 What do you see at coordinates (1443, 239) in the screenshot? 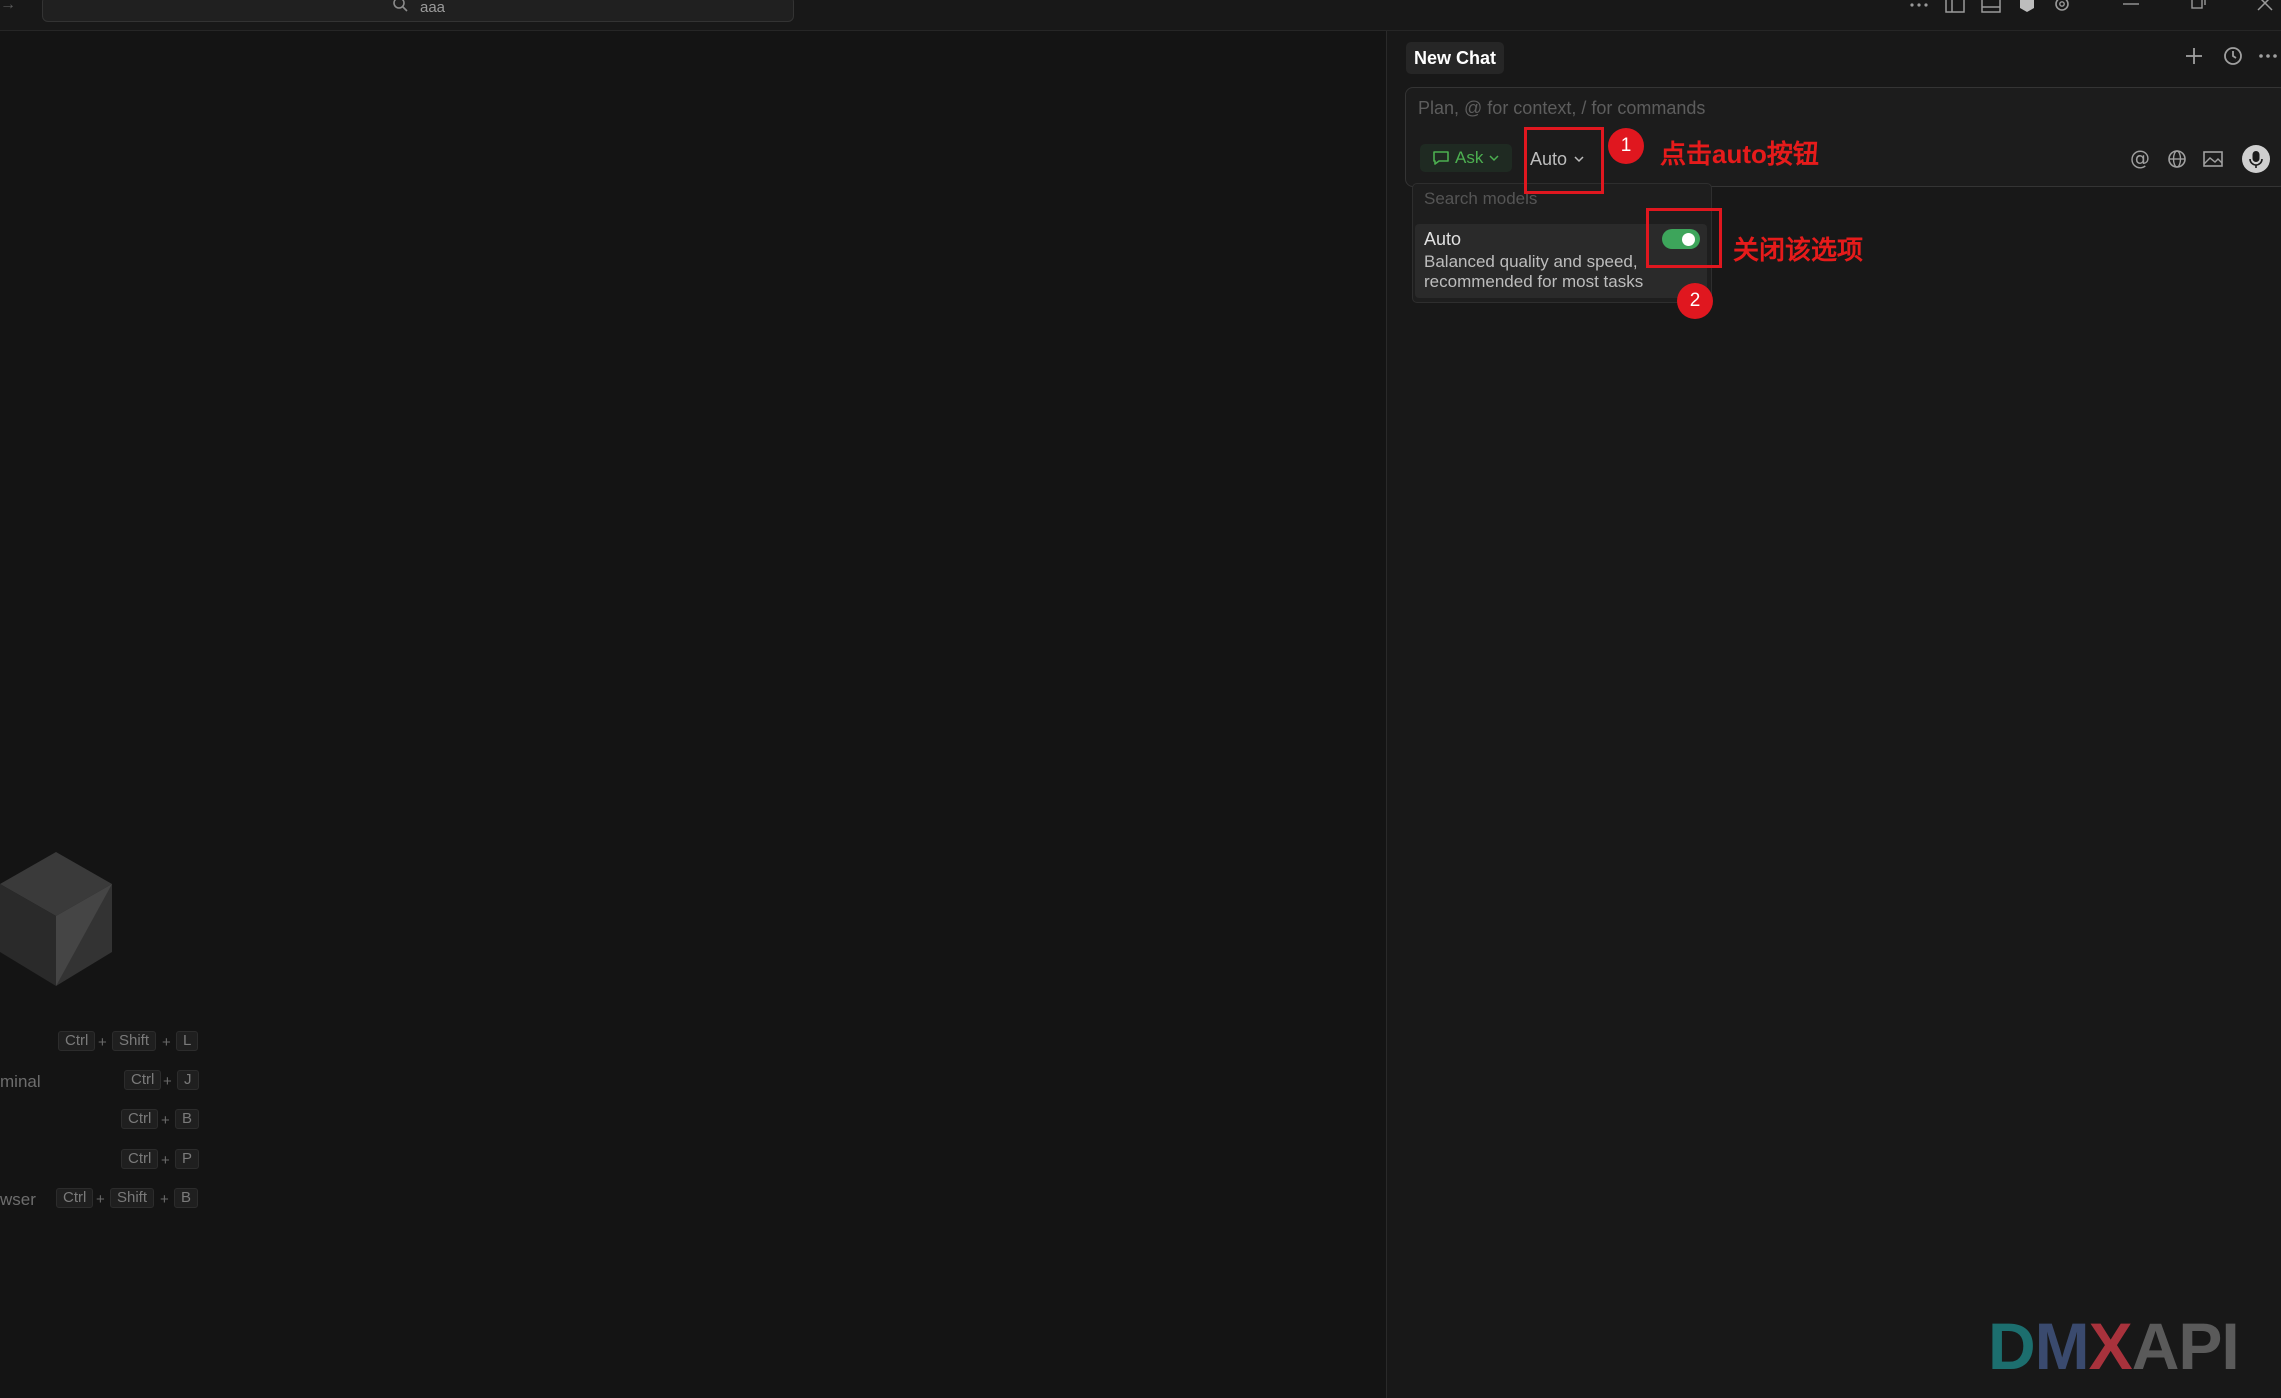
I see `model-option-name: Auto` at bounding box center [1443, 239].